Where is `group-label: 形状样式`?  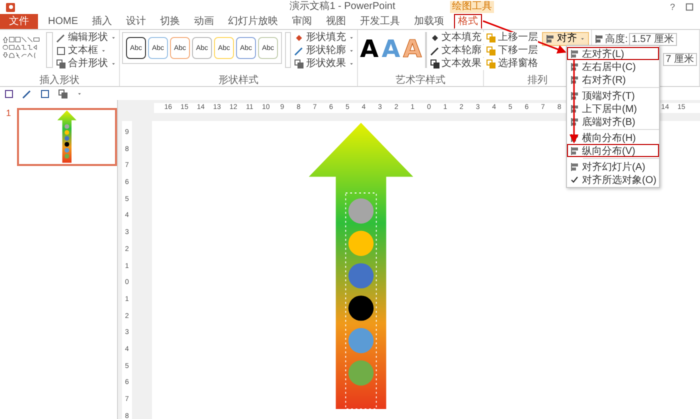
group-label: 形状样式 is located at coordinates (238, 80).